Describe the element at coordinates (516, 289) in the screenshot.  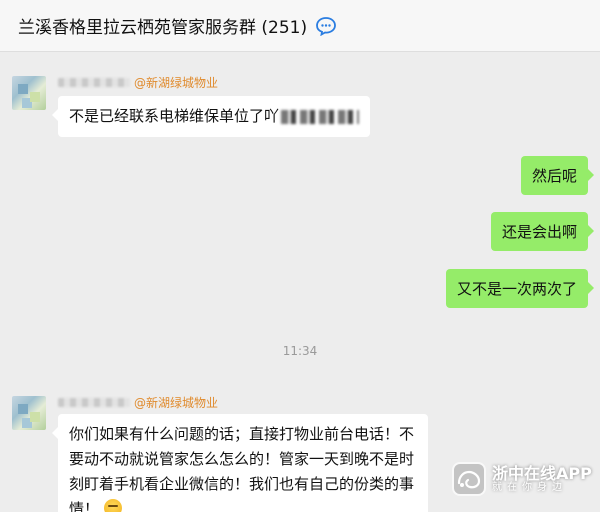
I see `message-text: 又不是一次两次了` at that location.